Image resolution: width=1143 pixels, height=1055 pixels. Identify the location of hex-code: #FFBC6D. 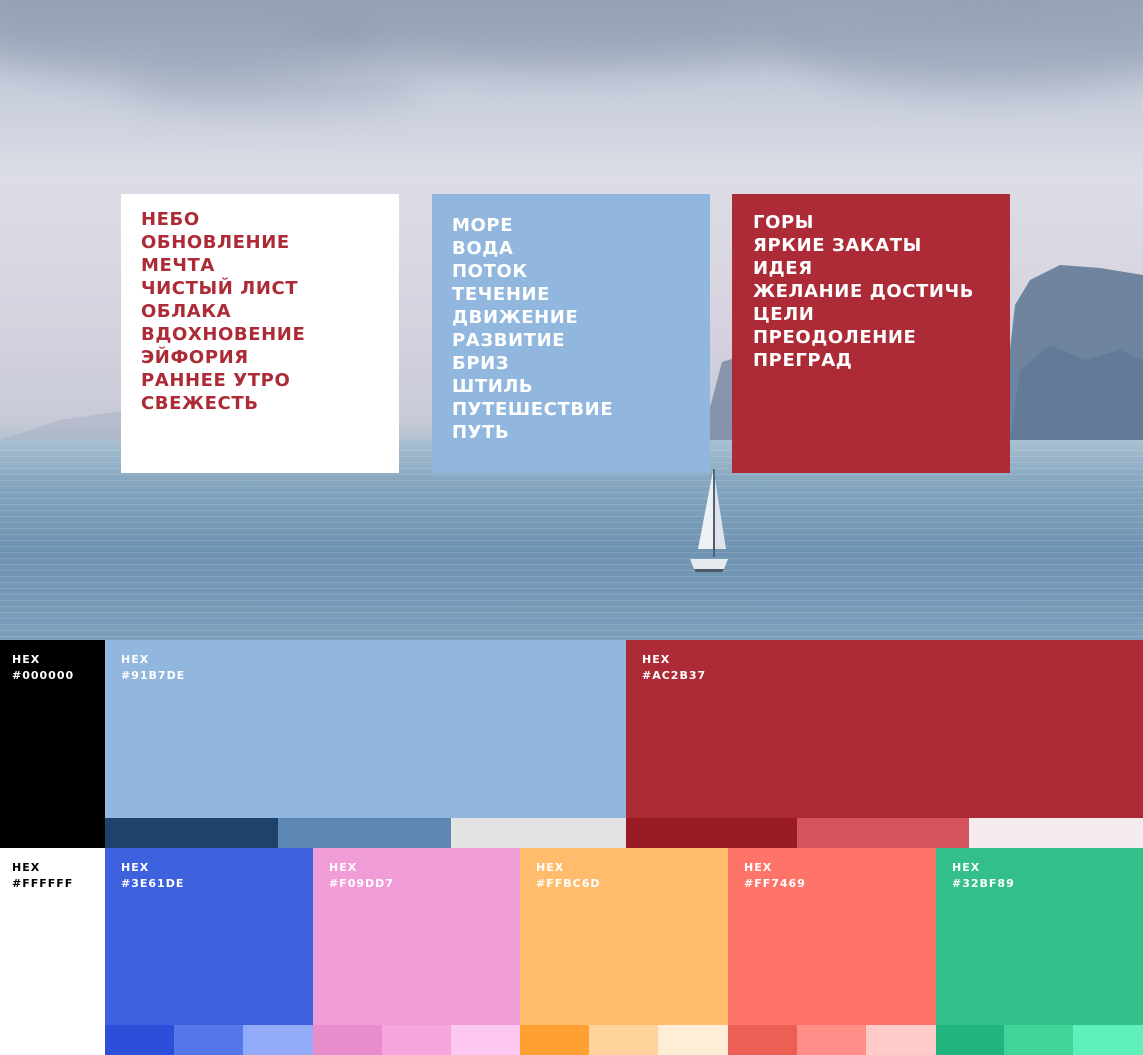
(568, 883).